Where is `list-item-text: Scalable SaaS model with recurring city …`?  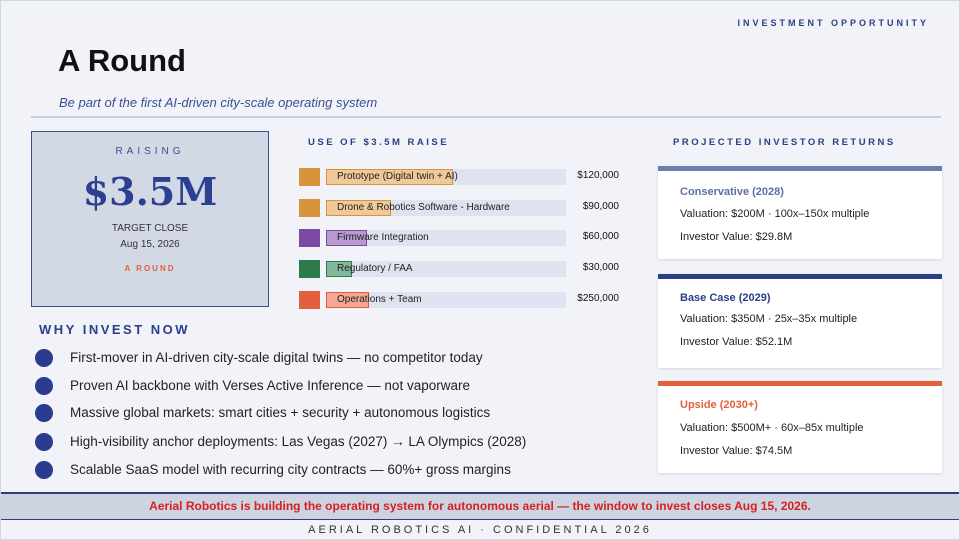
list-item-text: Scalable SaaS model with recurring city … is located at coordinates (290, 469).